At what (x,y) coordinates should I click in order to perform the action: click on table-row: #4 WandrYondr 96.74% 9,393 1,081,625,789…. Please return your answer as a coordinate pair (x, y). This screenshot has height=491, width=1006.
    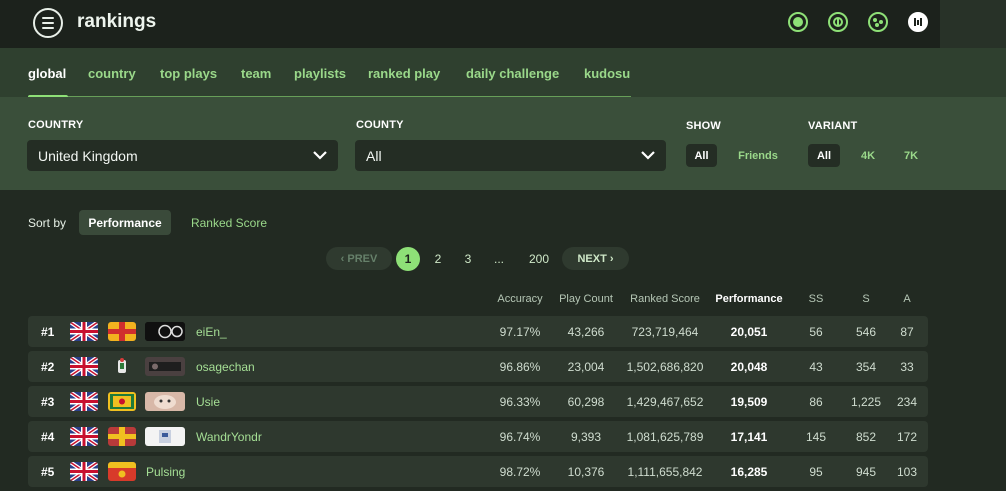
    Looking at the image, I should click on (478, 436).